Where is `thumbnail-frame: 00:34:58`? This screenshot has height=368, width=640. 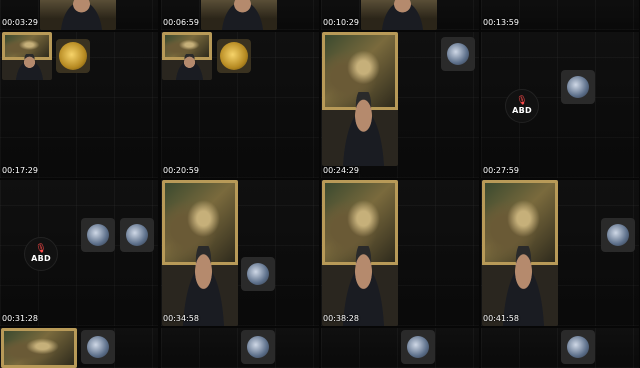 thumbnail-frame: 00:34:58 is located at coordinates (240, 253).